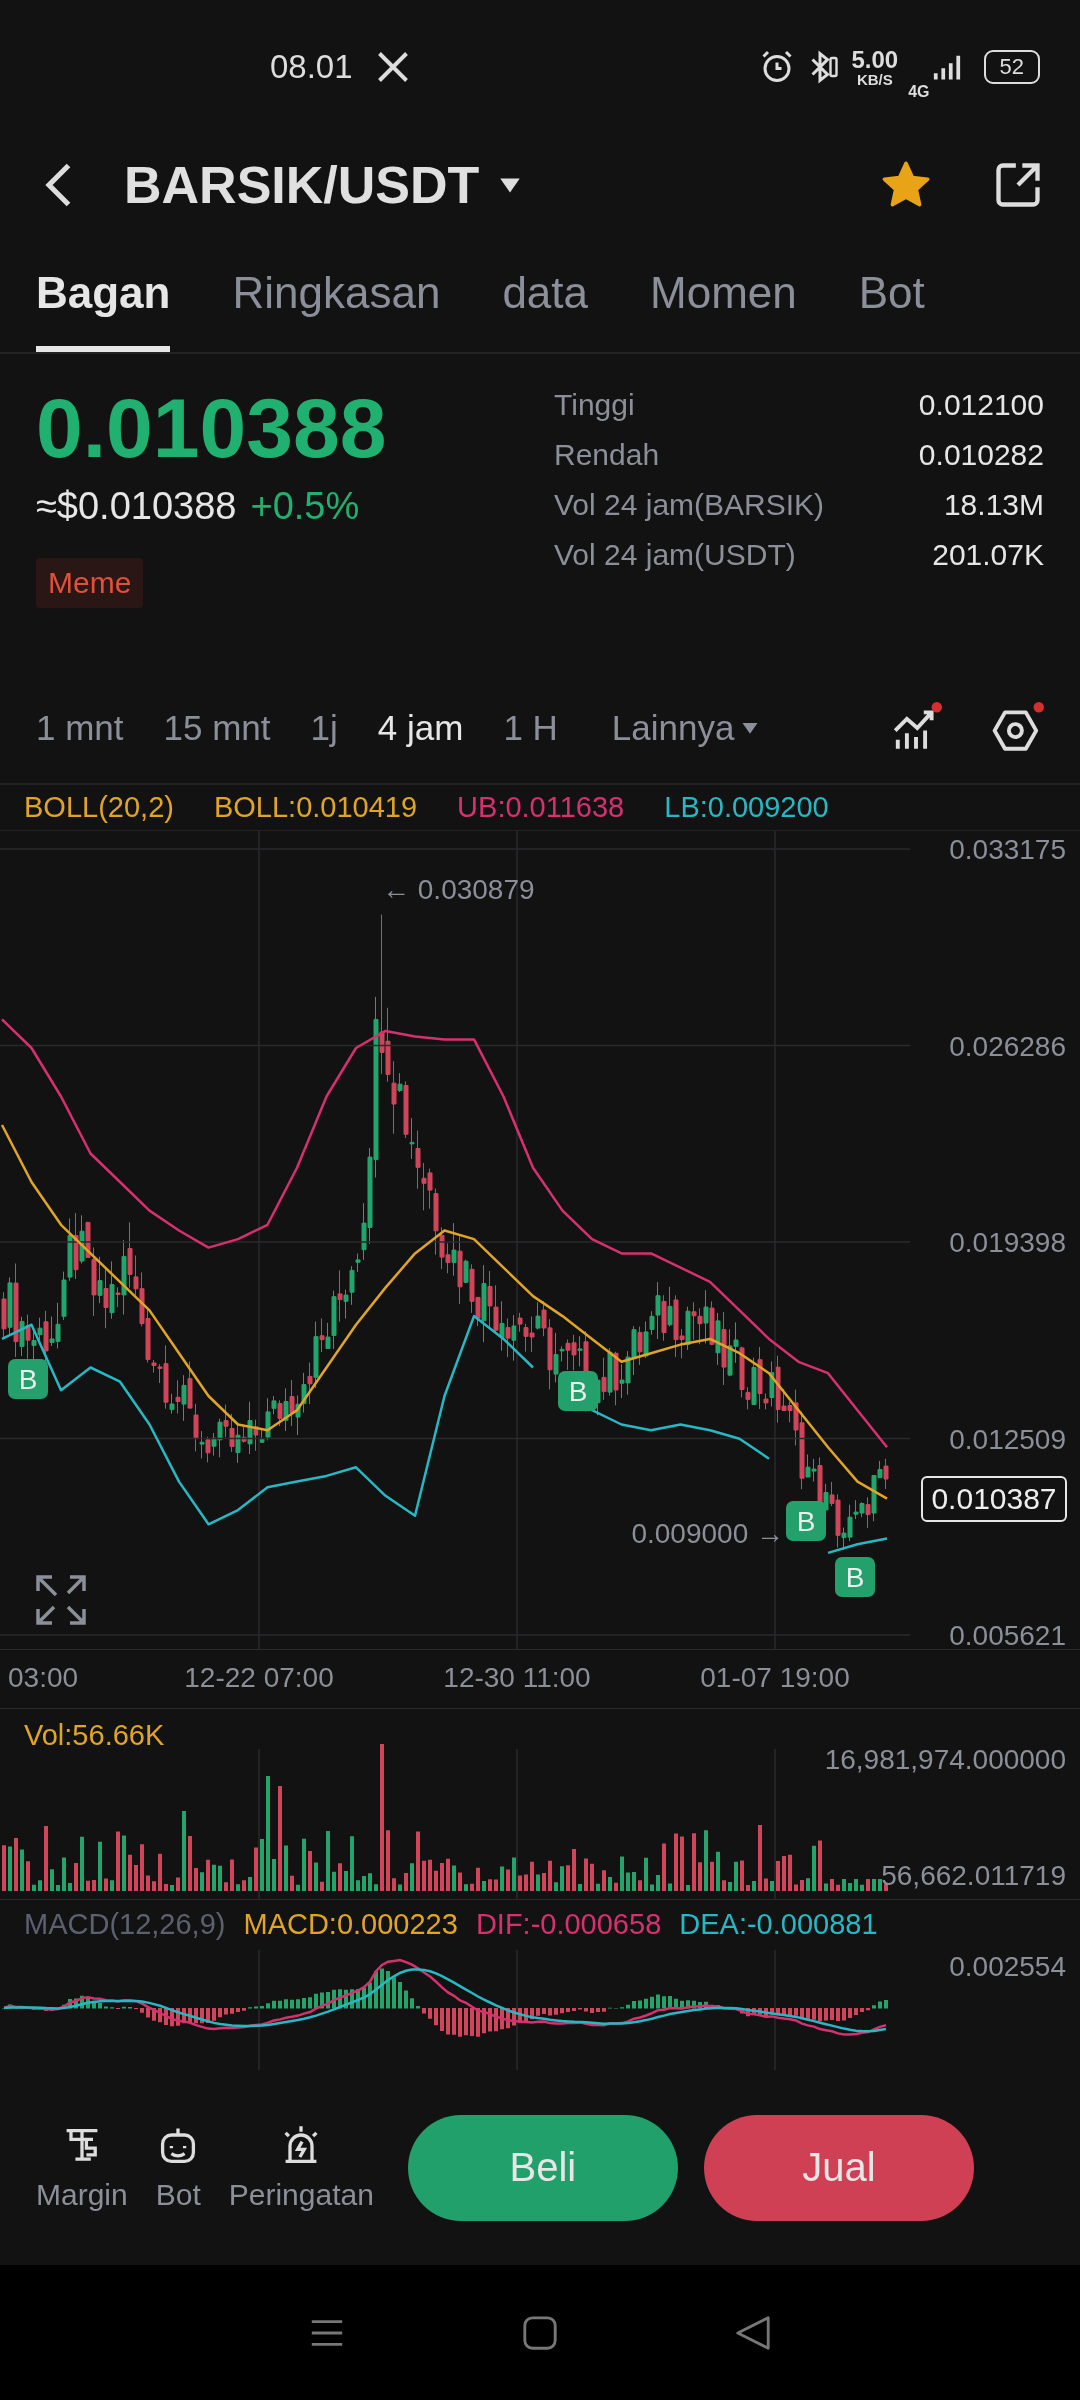 This screenshot has height=2400, width=1080. Describe the element at coordinates (919, 92) in the screenshot. I see `network-type: 4G` at that location.